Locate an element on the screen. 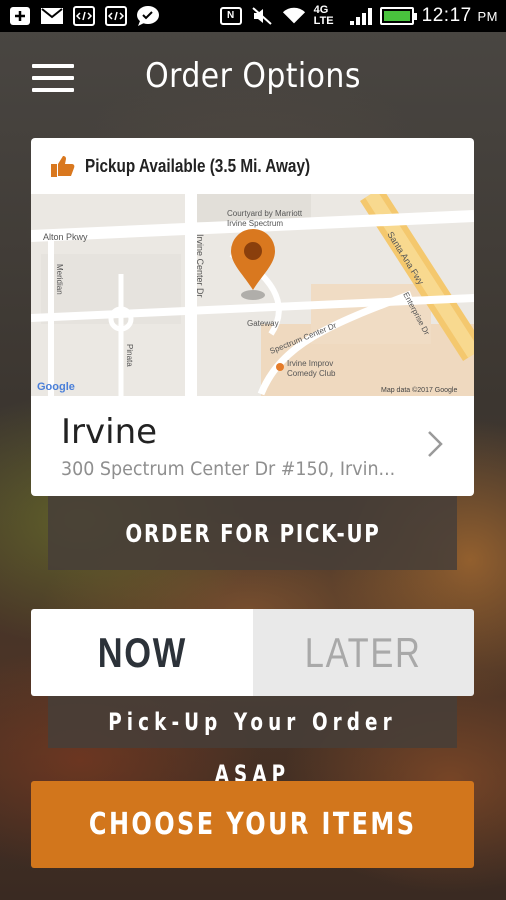 The width and height of the screenshot is (506, 900). nfc-icon: N is located at coordinates (230, 16).